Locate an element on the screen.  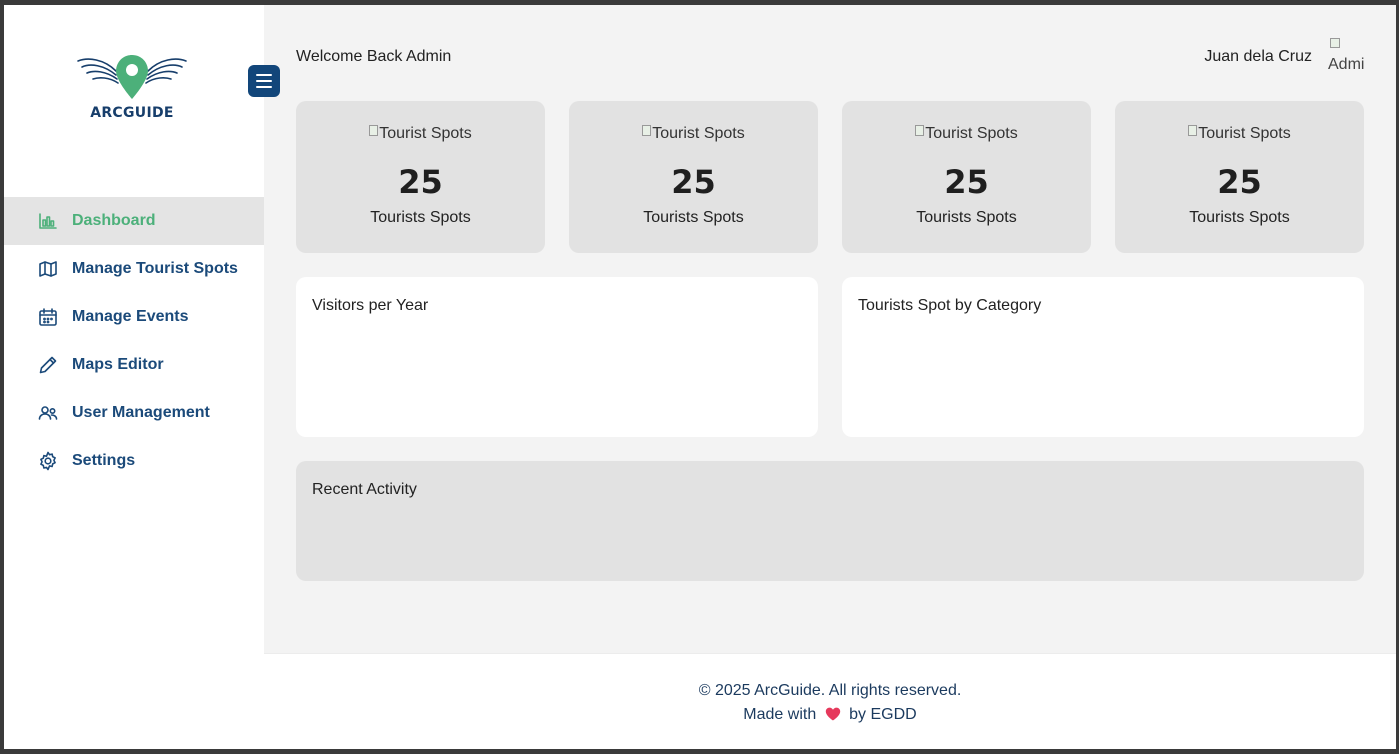
logo-wings-pin-icon is located at coordinates (132, 77).